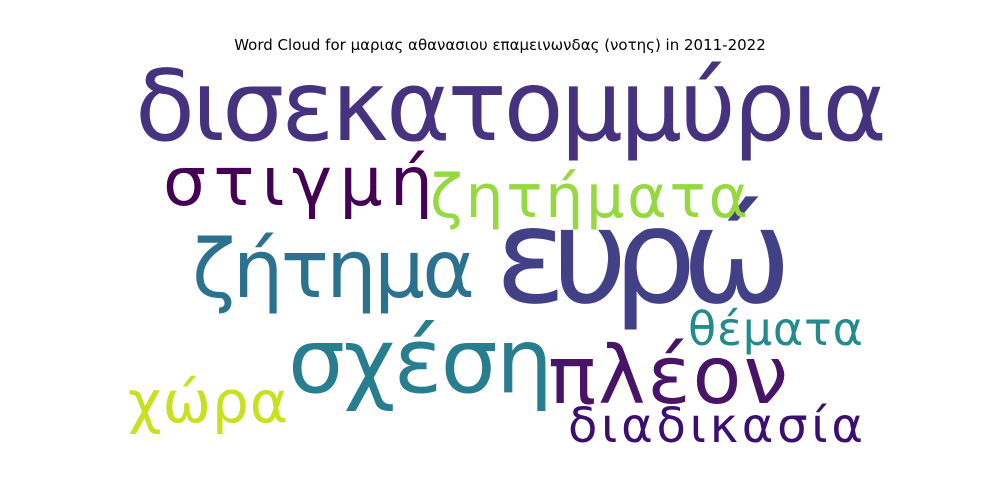 This screenshot has height=500, width=1000. Describe the element at coordinates (333, 269) in the screenshot. I see `word-4: ζήτημα` at that location.